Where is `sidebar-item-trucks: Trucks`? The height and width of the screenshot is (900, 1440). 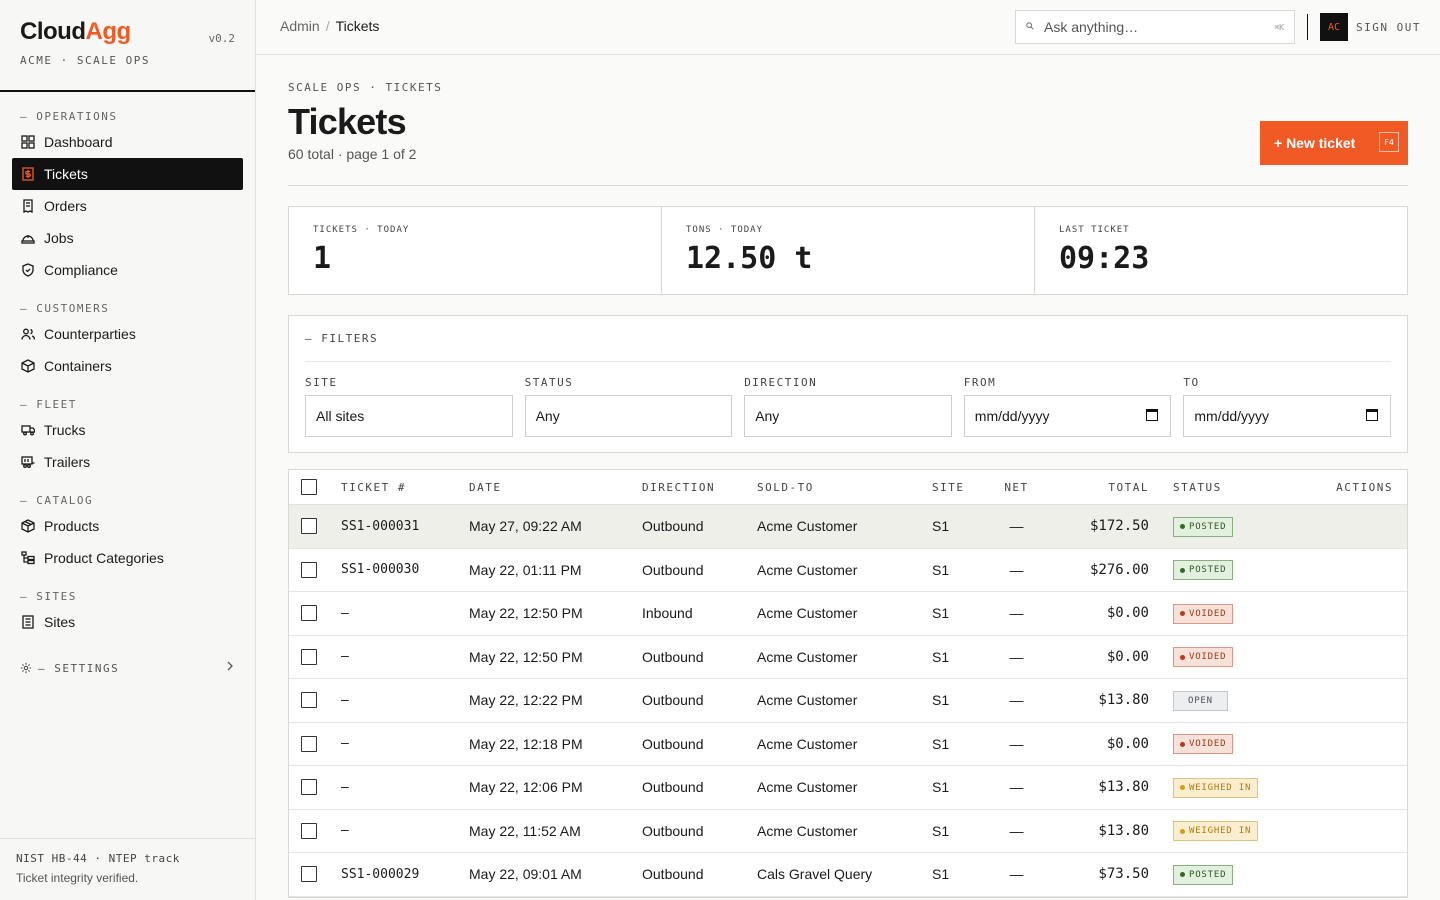
sidebar-item-trucks: Trucks is located at coordinates (127, 430).